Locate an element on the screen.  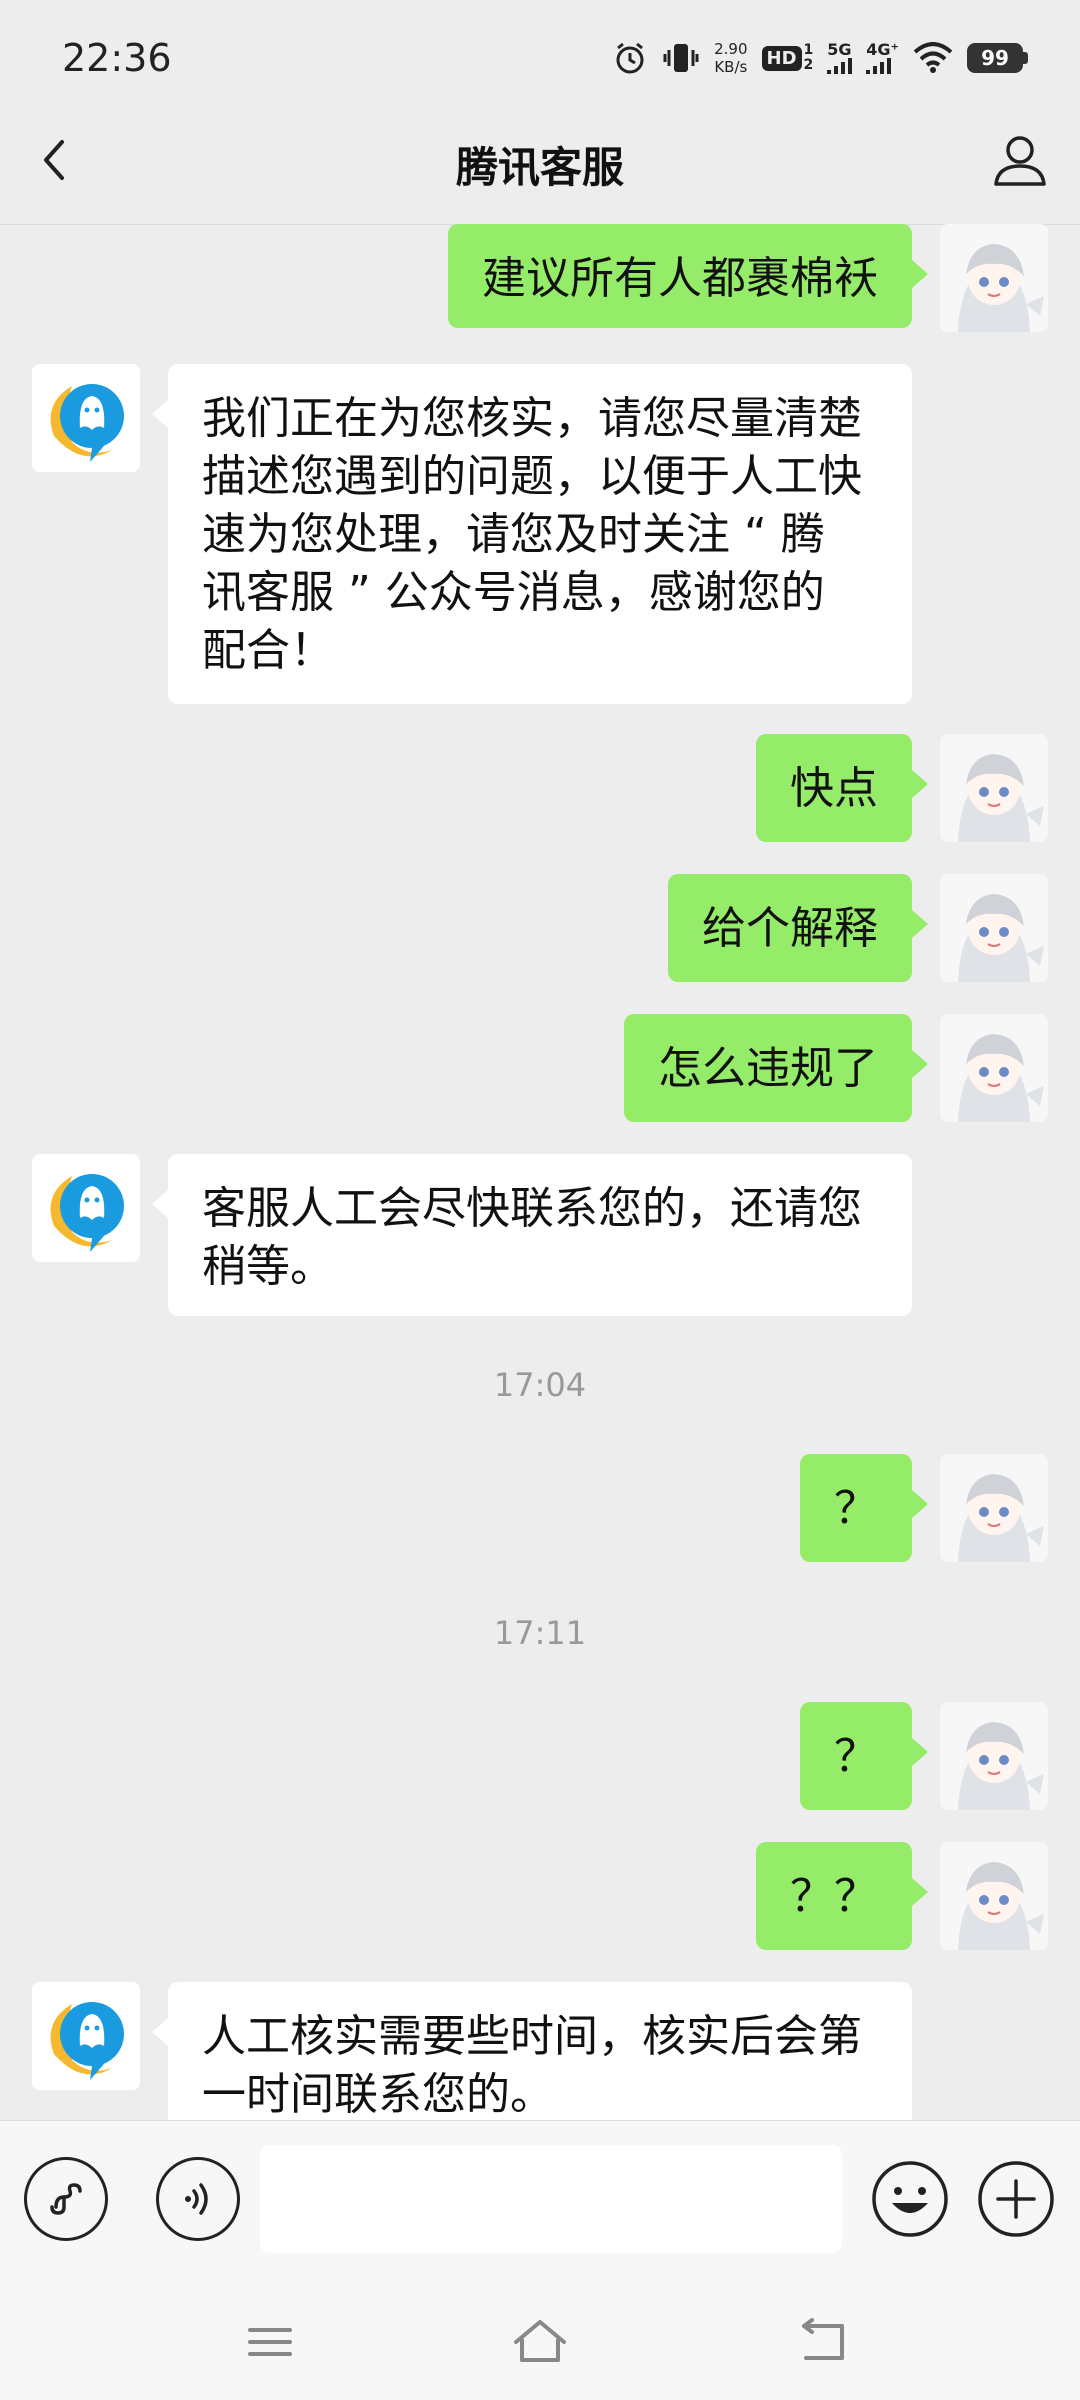
status-bar: 22:36 2.90 KB/s HD 1 2 5G 4G⁺ 99 is located at coordinates (540, 60).